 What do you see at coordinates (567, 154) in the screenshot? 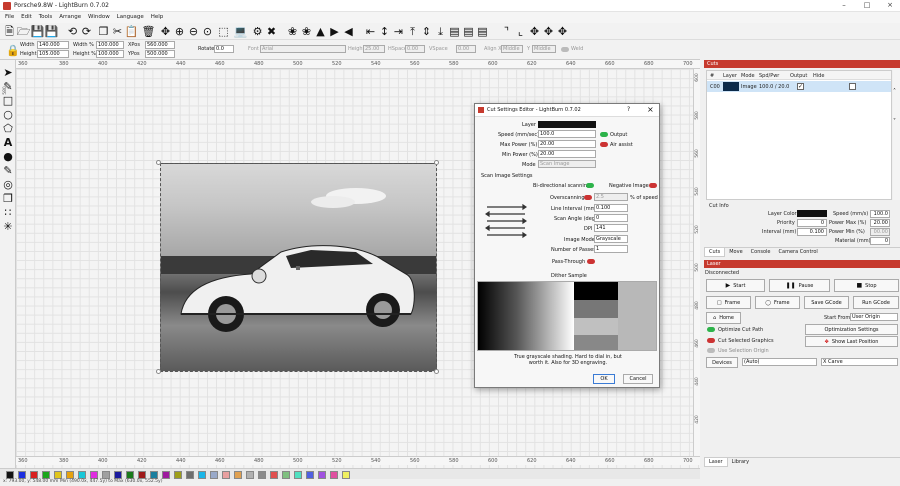
I see `min-power-input: 20.00` at bounding box center [567, 154].